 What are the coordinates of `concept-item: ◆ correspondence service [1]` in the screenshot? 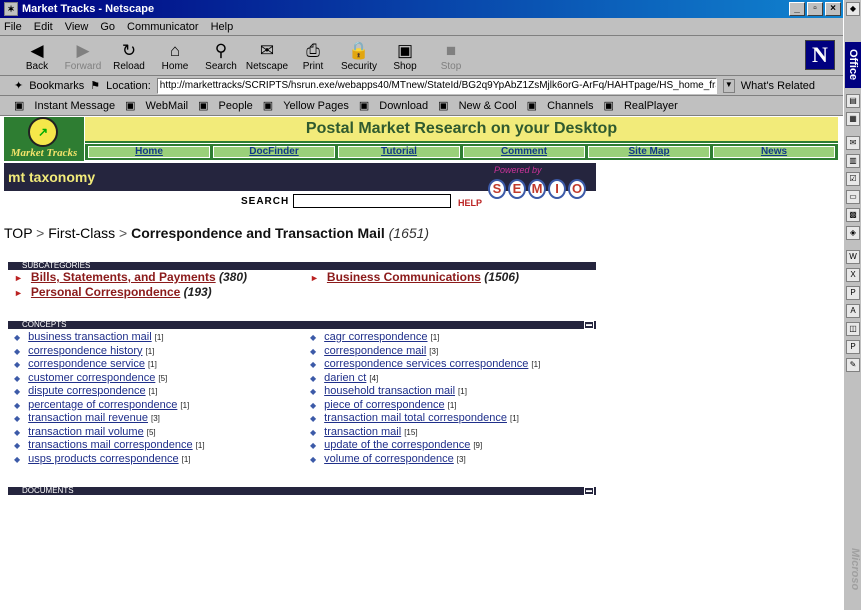 It's located at (85, 364).